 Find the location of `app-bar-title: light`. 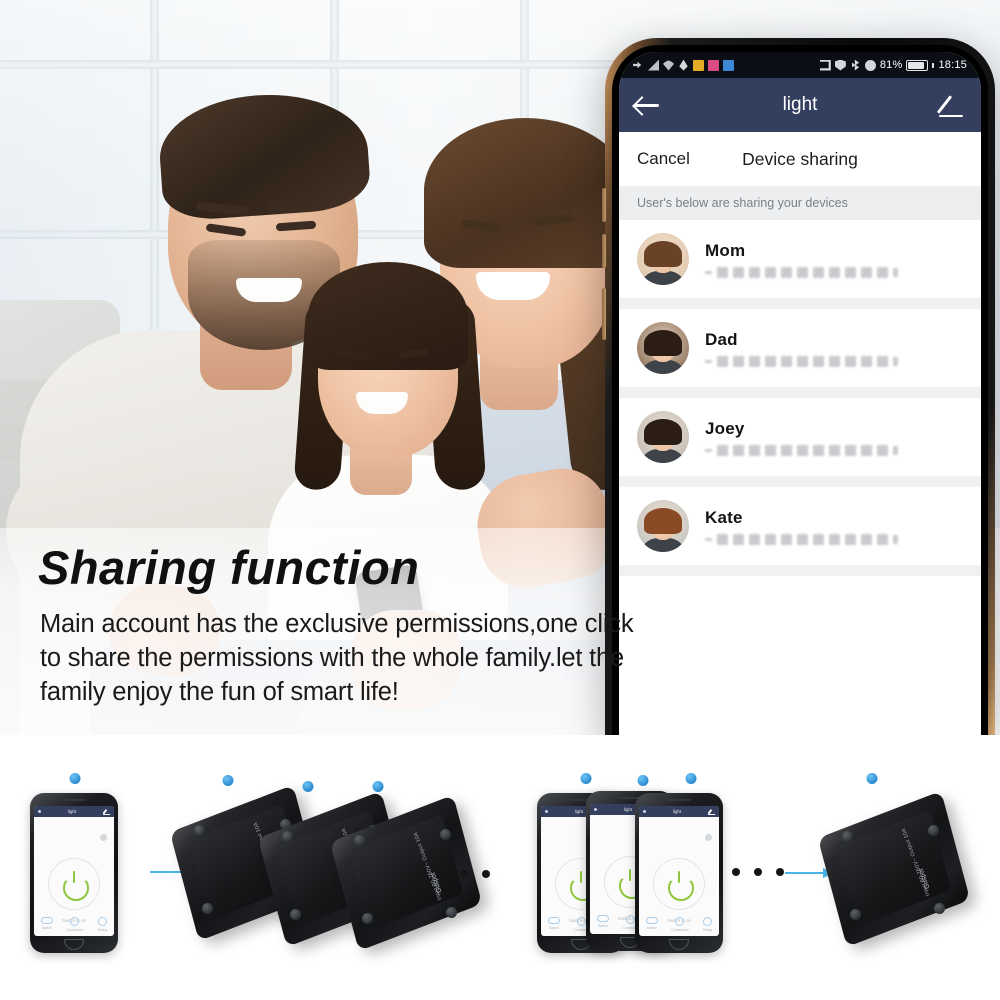

app-bar-title: light is located at coordinates (800, 104).